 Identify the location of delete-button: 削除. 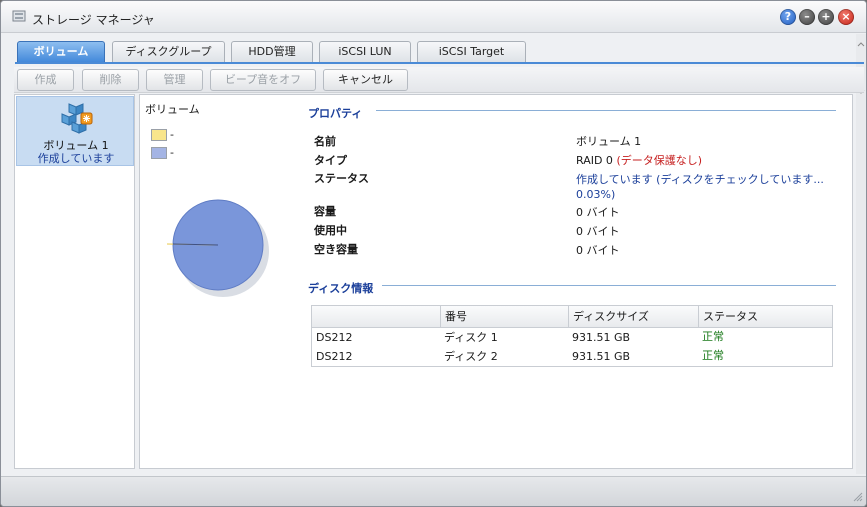
(110, 80).